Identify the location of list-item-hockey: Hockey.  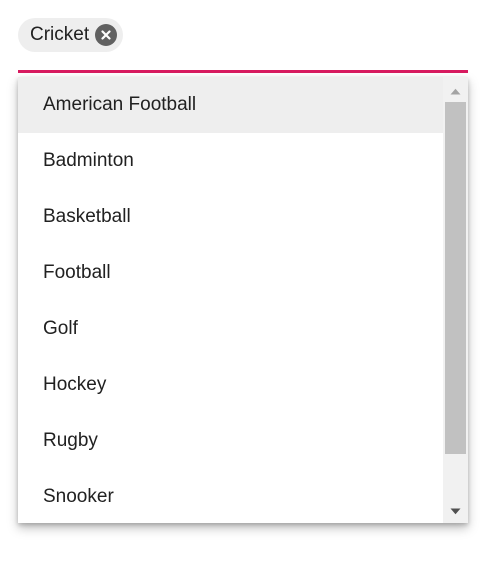
(230, 385).